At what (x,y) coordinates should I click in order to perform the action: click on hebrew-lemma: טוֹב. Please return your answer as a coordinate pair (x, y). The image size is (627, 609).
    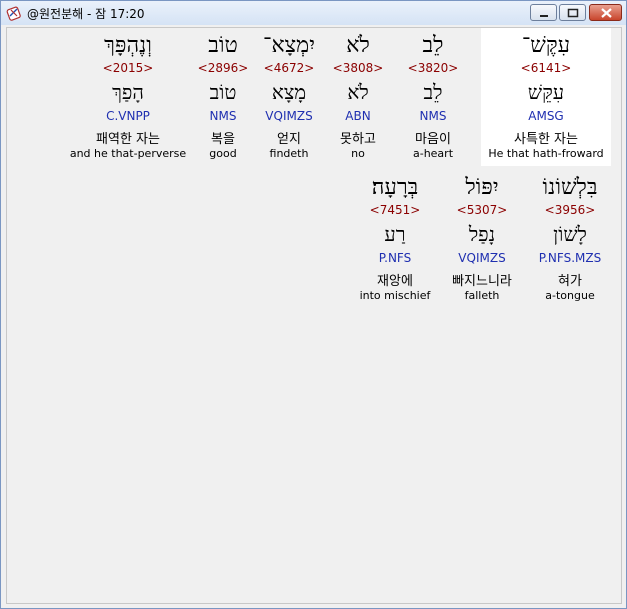
    Looking at the image, I should click on (223, 92).